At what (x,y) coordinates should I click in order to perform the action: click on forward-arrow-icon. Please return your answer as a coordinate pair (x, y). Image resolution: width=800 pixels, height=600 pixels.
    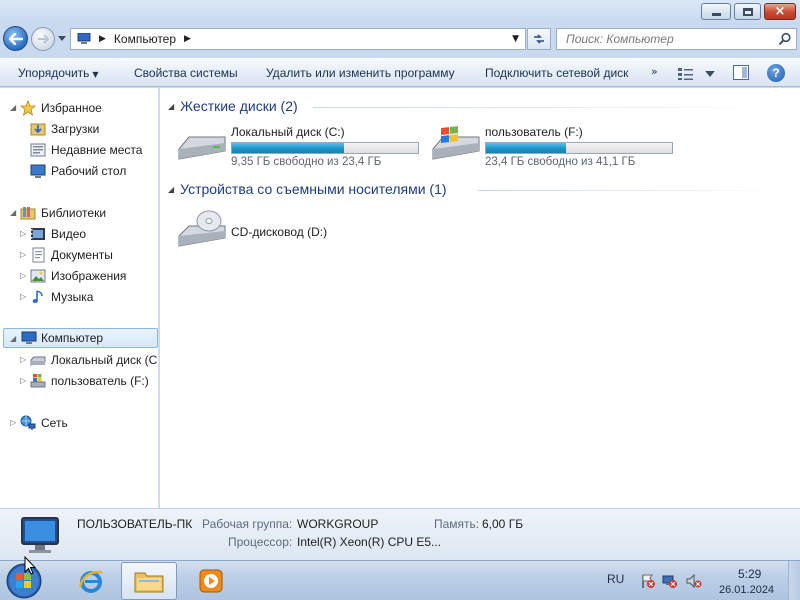
    Looking at the image, I should click on (43, 39).